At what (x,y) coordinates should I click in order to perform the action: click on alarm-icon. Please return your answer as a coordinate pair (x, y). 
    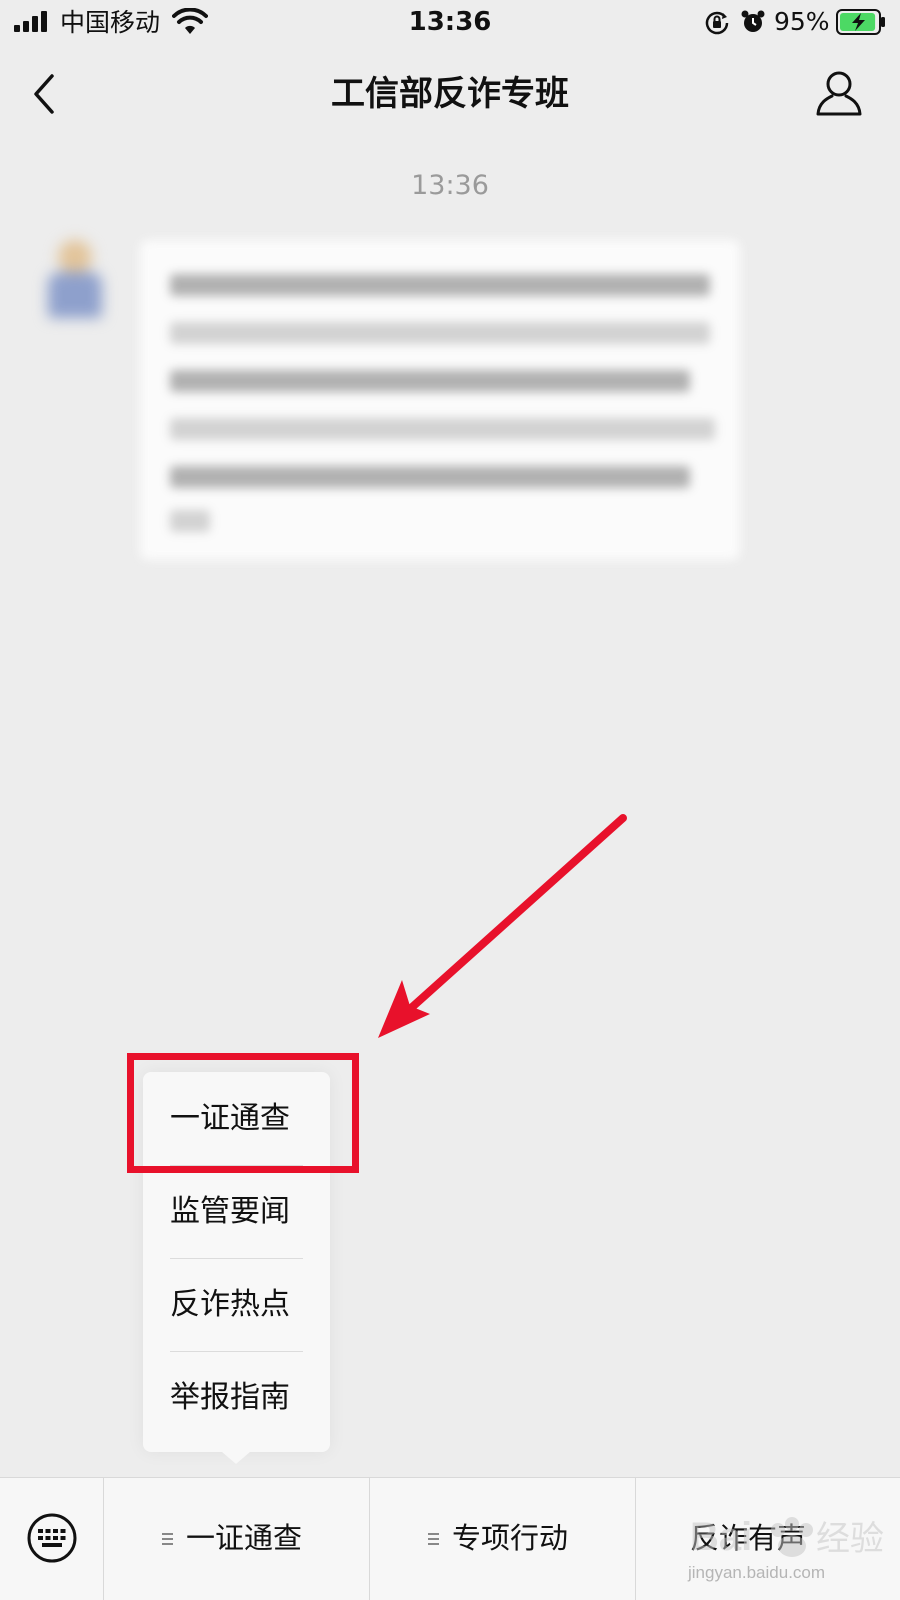
    Looking at the image, I should click on (753, 21).